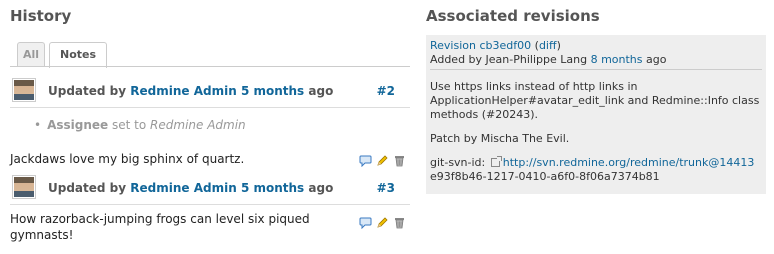 The height and width of the screenshot is (254, 774). What do you see at coordinates (210, 66) in the screenshot?
I see `tabs-divider` at bounding box center [210, 66].